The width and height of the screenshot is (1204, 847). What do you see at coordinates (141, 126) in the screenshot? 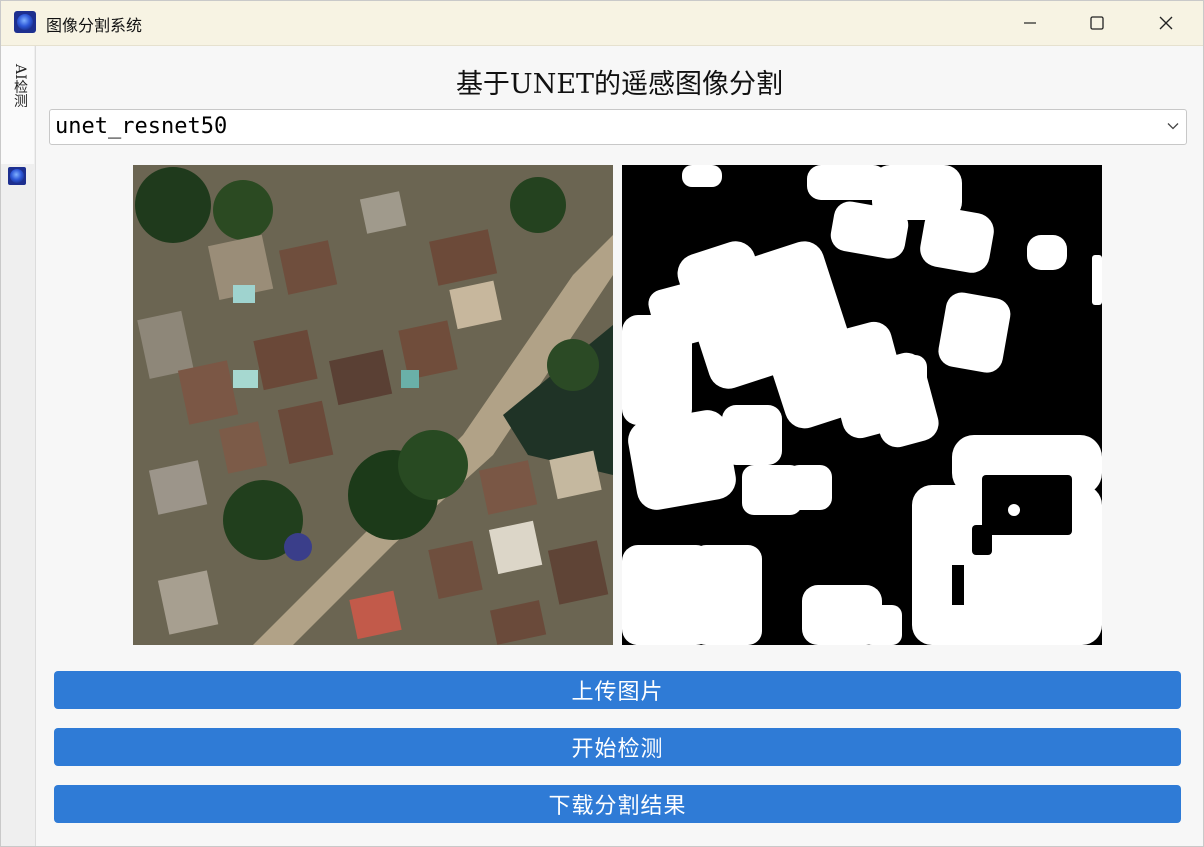
I see `model-select-value: unet_resnet50` at bounding box center [141, 126].